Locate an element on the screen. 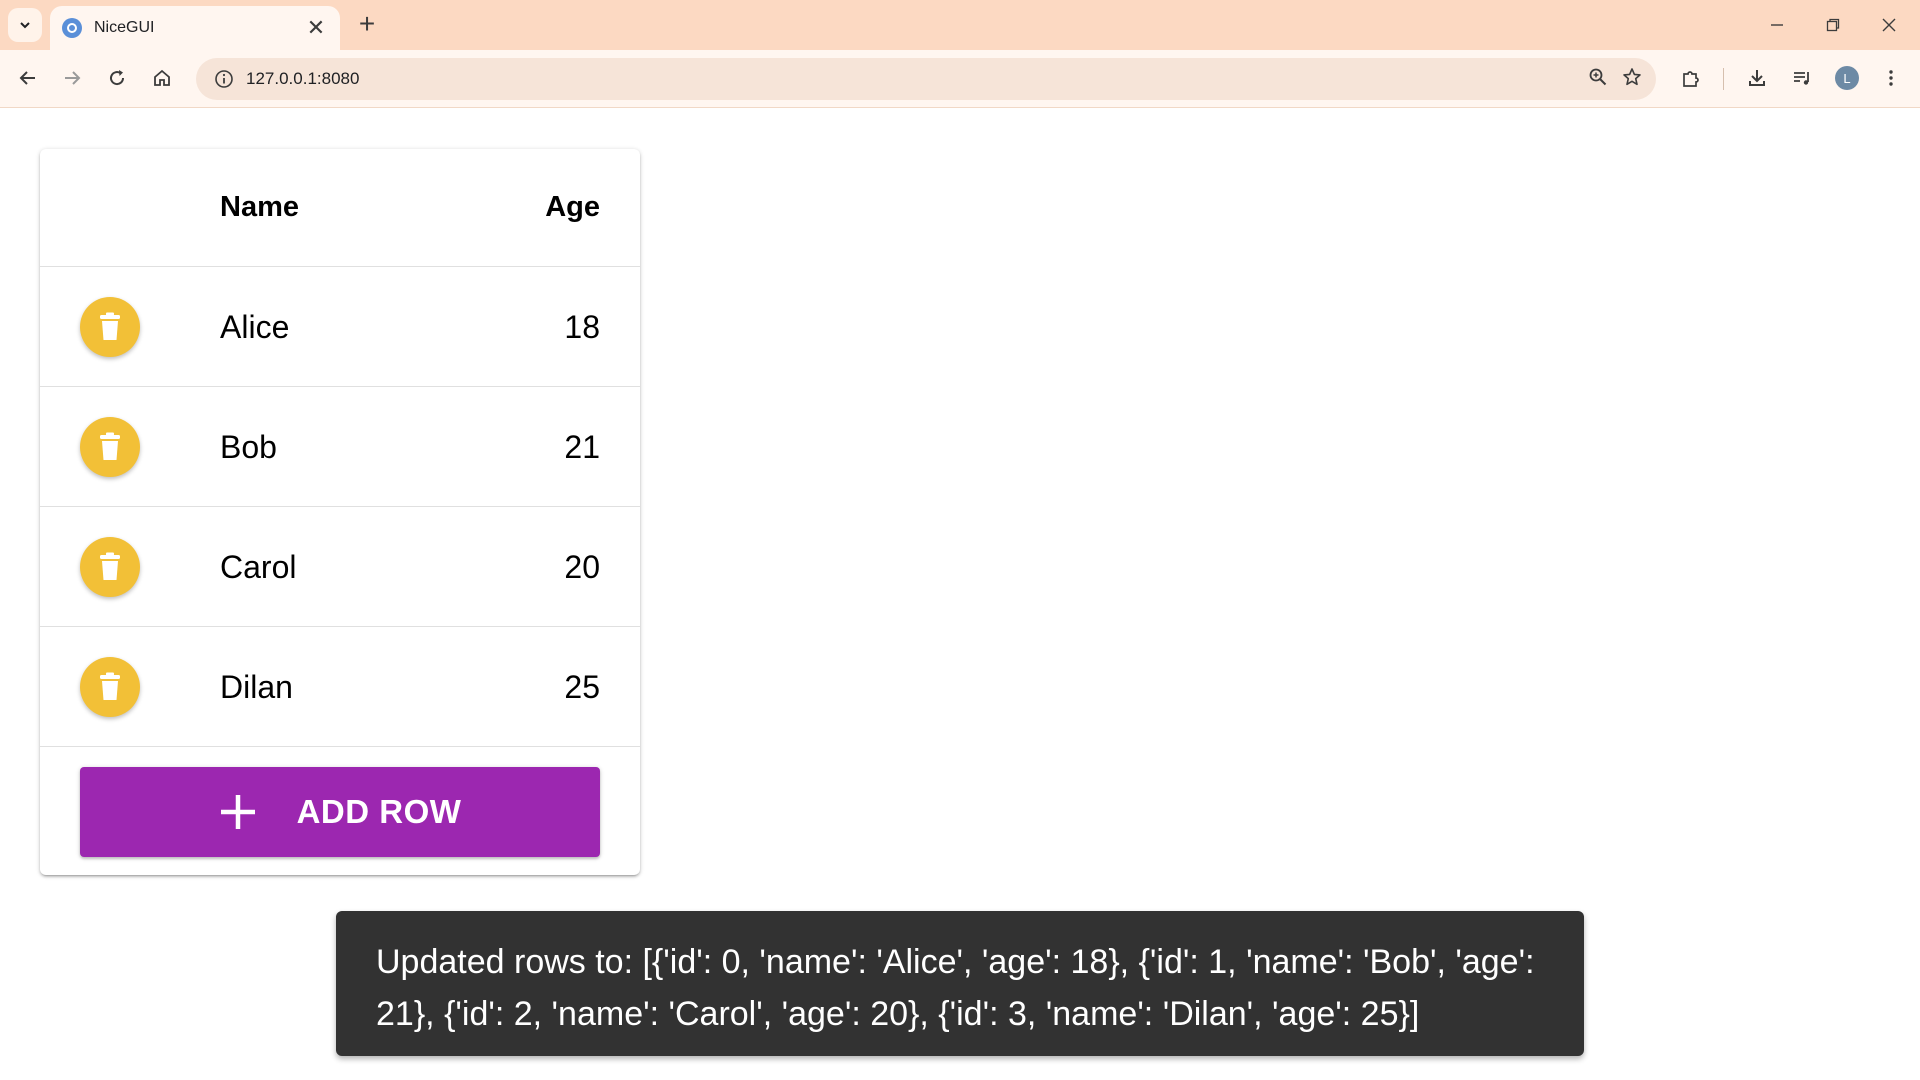 The image size is (1920, 1080). address-bar: 127.0.0.1:8080 is located at coordinates (926, 79).